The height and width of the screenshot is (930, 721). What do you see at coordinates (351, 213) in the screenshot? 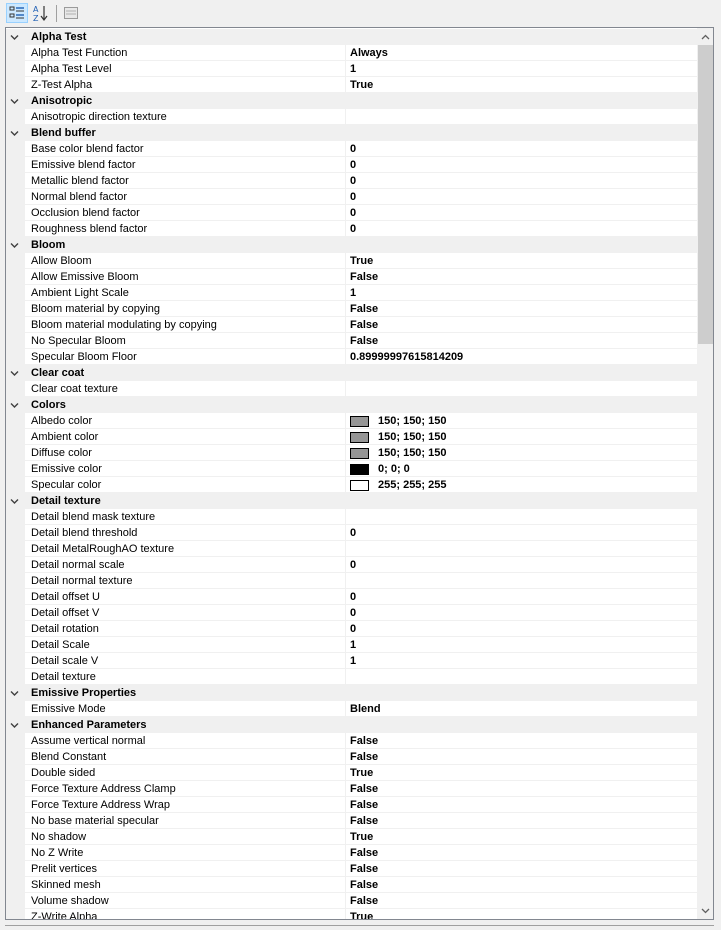
I see `property-row-occlusion-blend-factor: Occlusion blend factor 0` at bounding box center [351, 213].